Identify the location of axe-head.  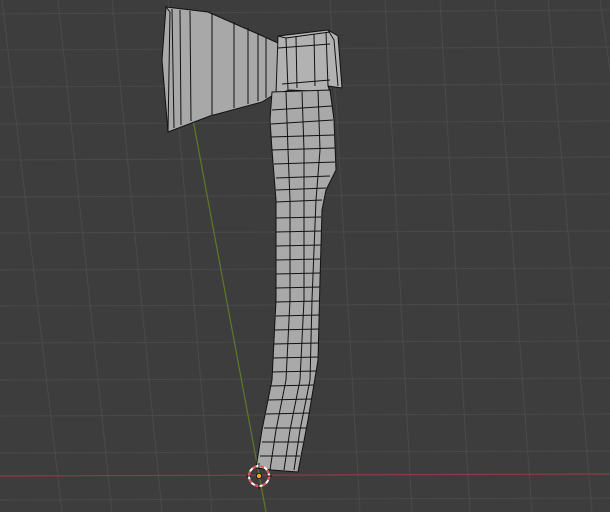
(309, 62).